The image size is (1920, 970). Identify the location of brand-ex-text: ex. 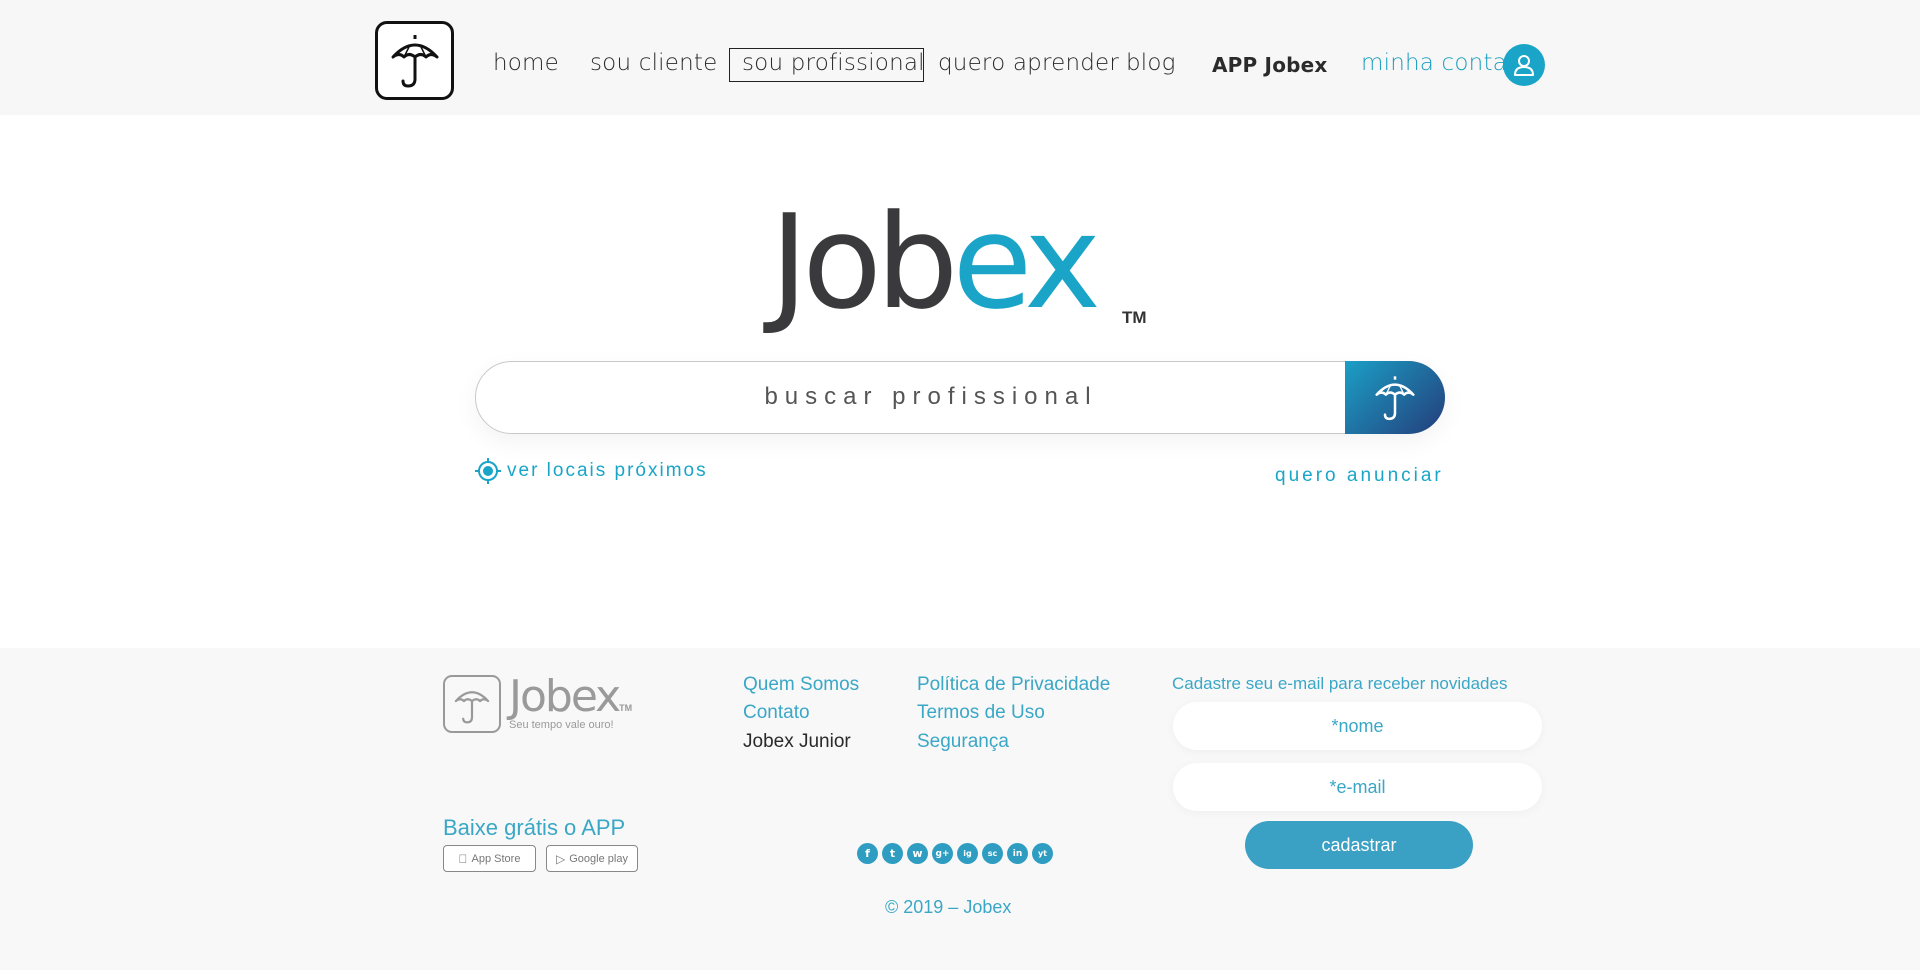
(1026, 262).